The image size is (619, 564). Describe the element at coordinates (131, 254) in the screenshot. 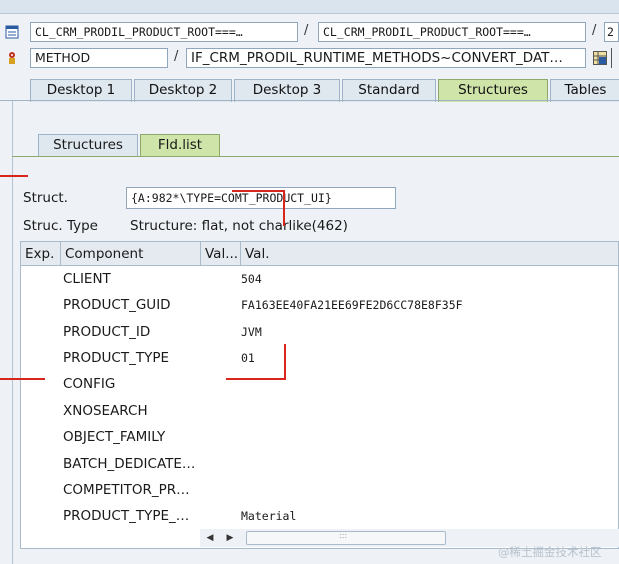

I see `column-header-component: Component` at that location.